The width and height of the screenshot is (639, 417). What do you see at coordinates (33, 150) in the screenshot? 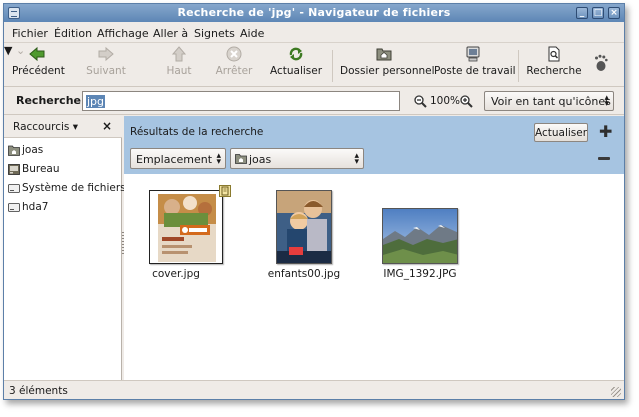
I see `sidebar-item-label: joas` at bounding box center [33, 150].